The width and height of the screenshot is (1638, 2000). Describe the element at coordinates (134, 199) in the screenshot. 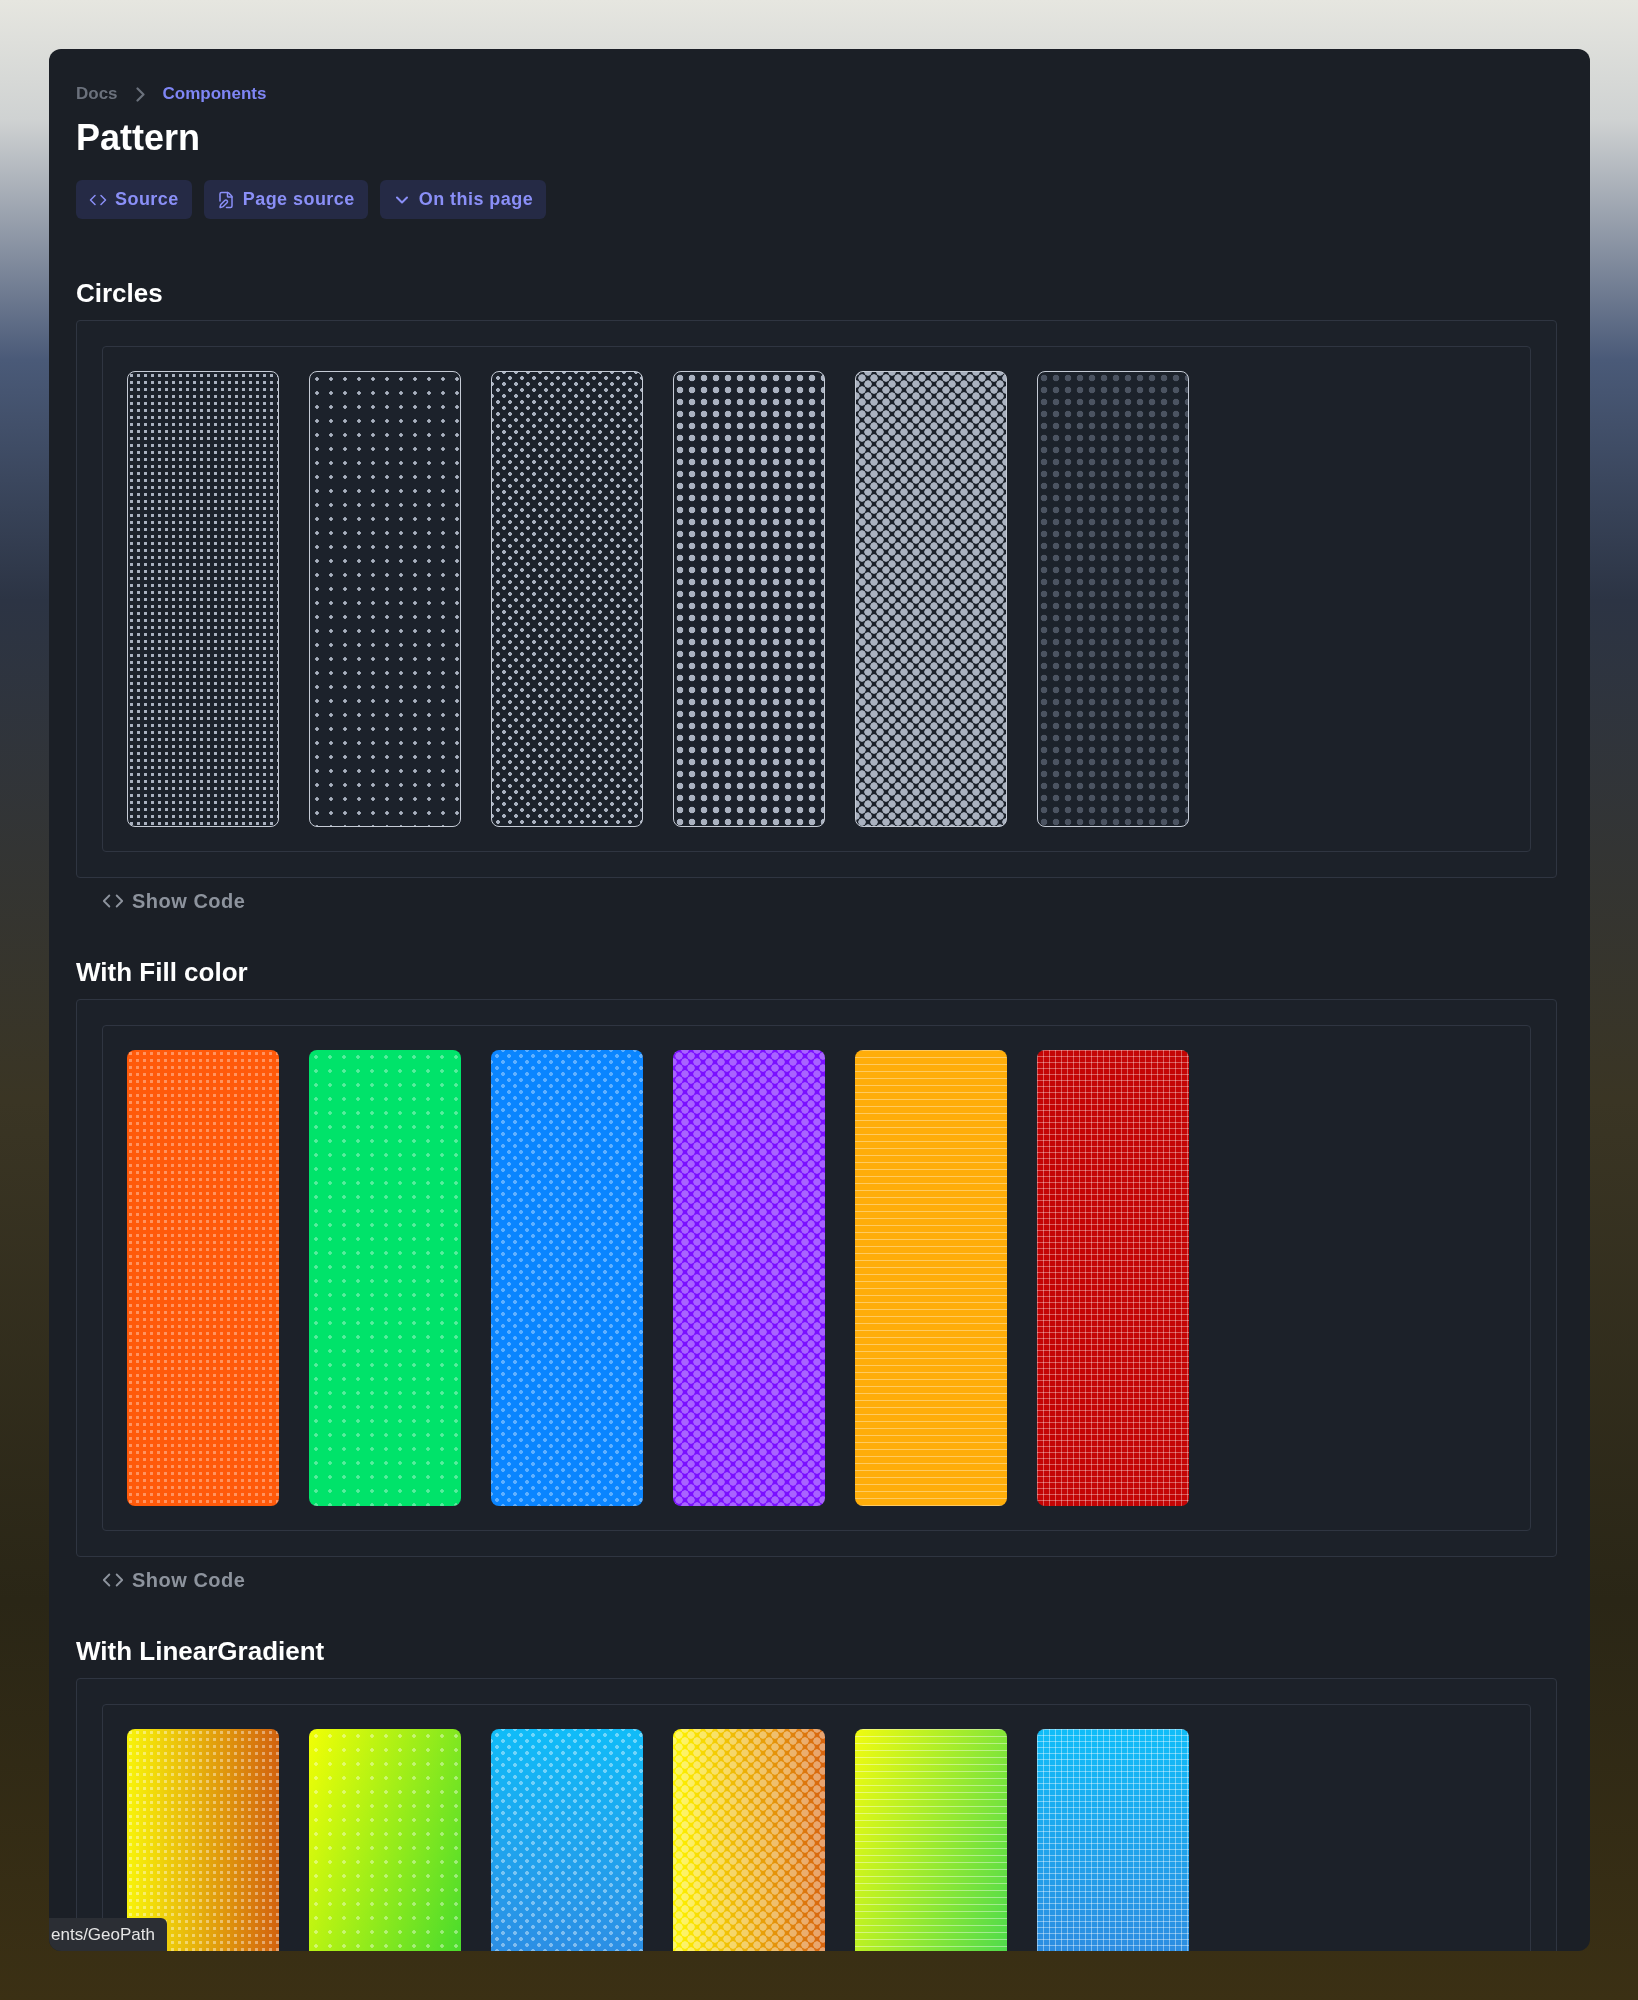

I see `action-button: Source` at that location.